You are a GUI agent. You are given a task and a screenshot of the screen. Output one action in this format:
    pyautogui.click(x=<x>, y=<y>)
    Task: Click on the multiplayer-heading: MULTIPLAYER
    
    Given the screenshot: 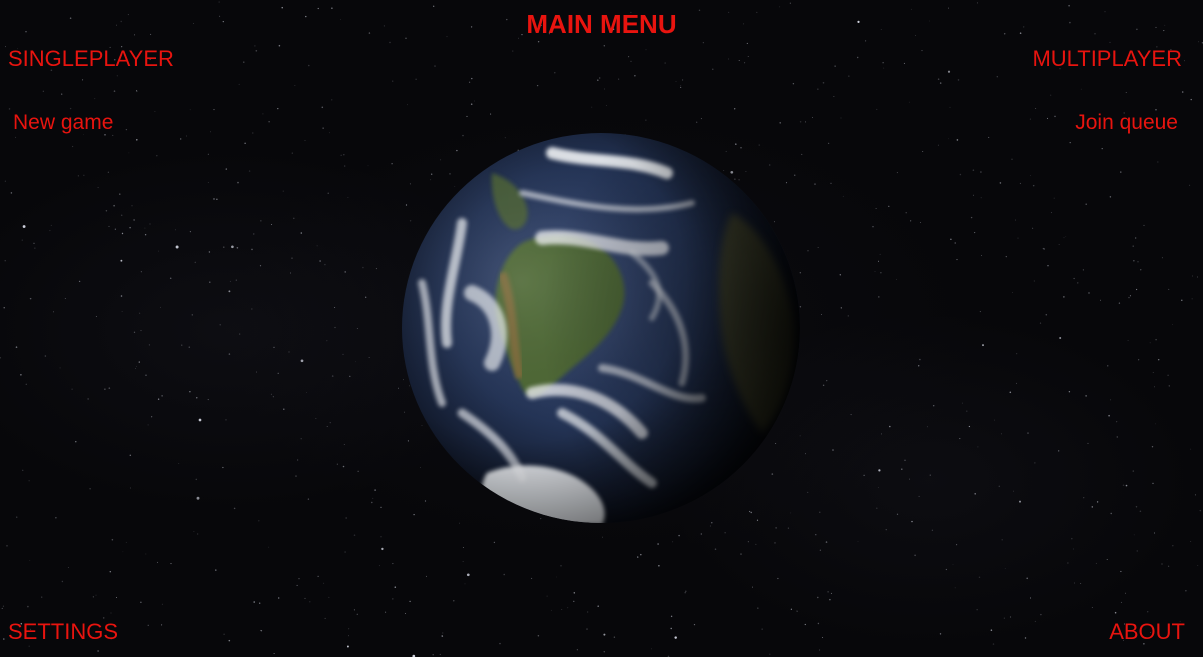 What is the action you would take?
    pyautogui.click(x=1107, y=58)
    